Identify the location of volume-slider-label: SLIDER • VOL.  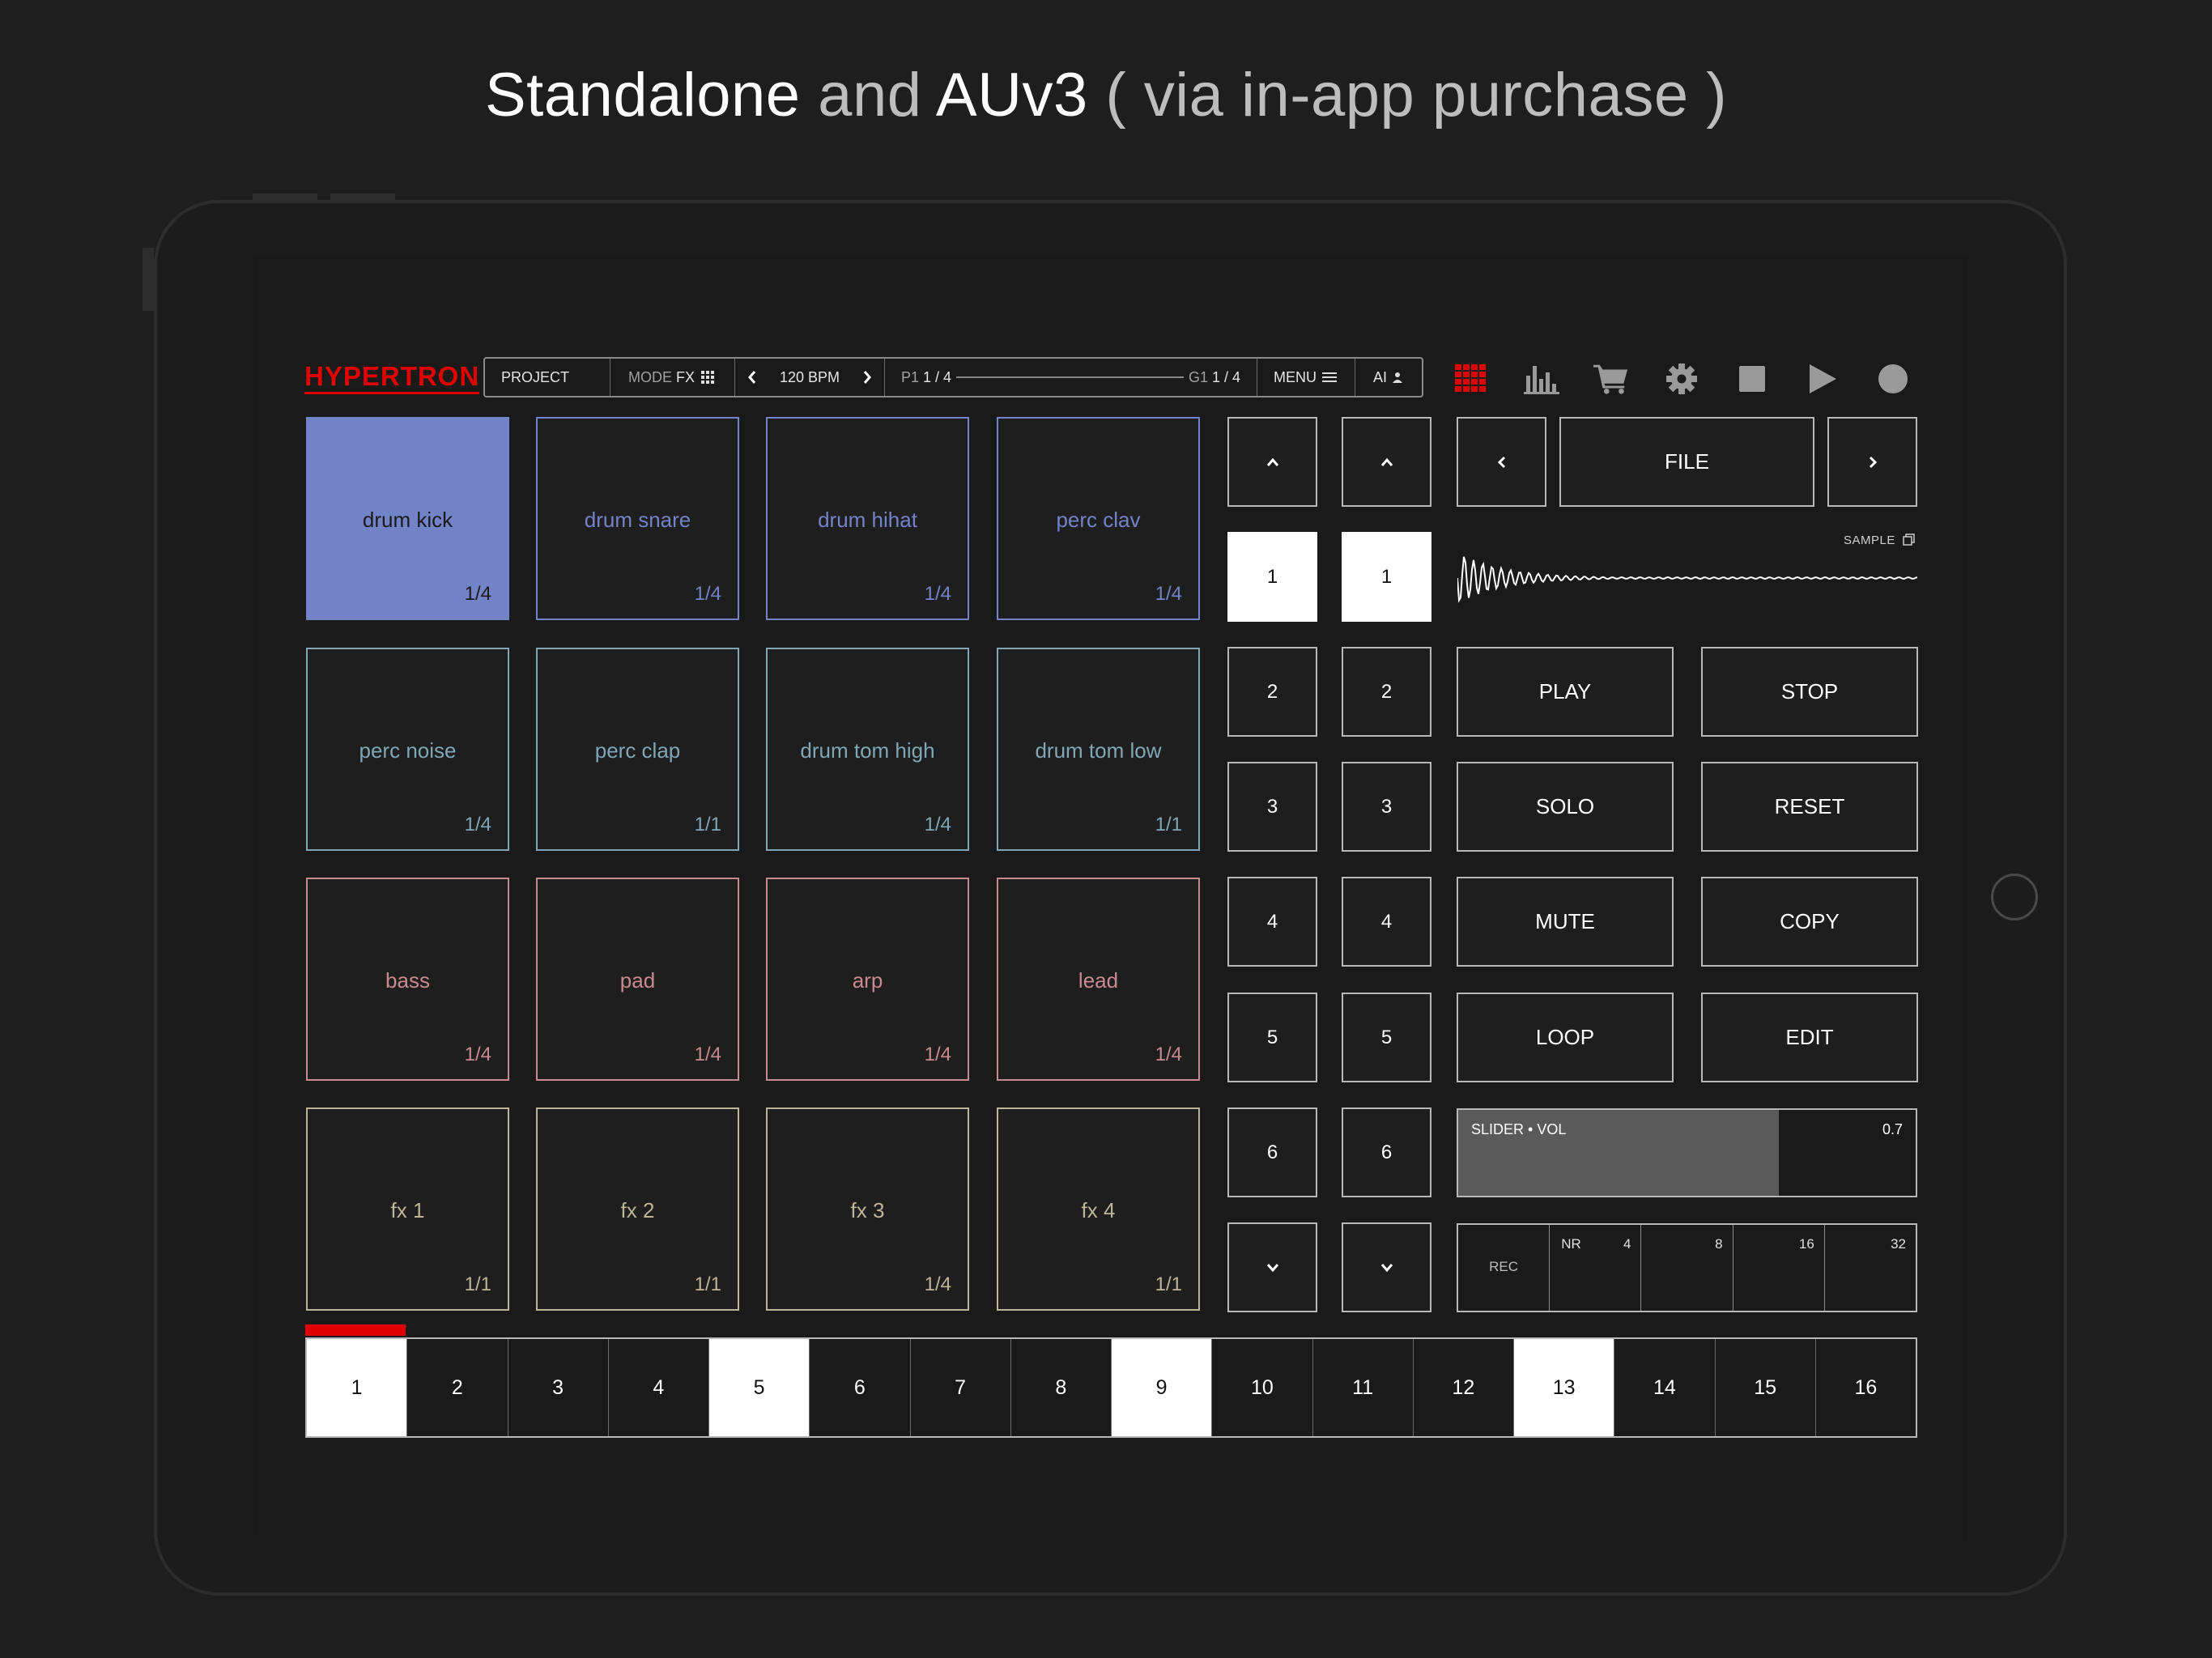
(1519, 1129).